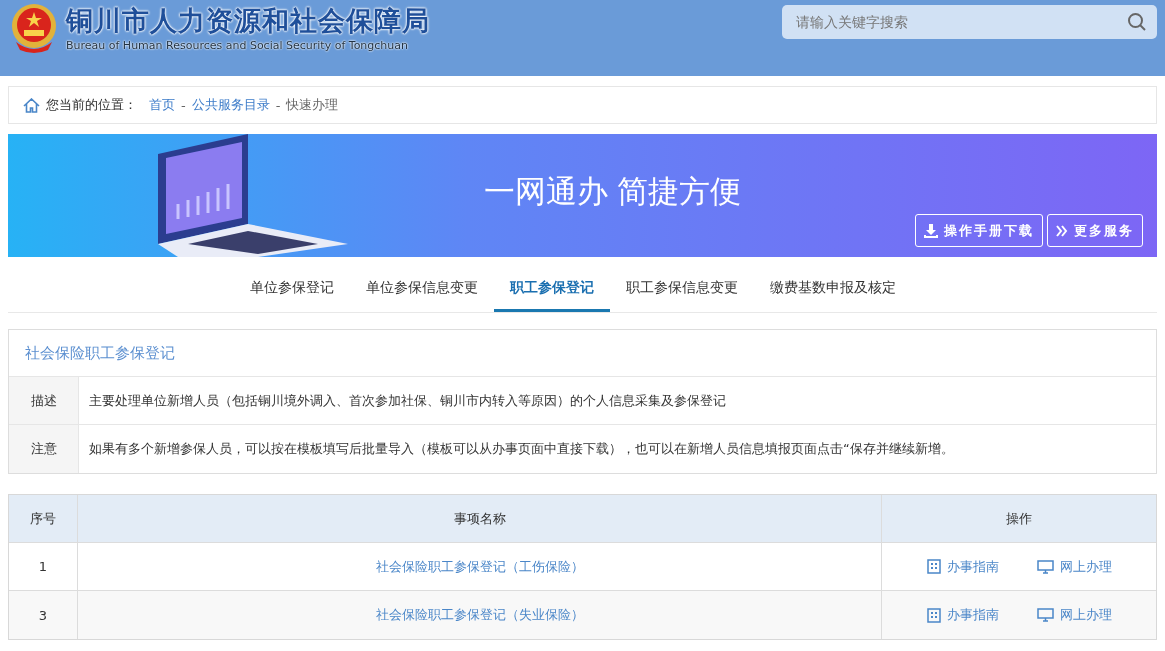 The image size is (1165, 651). What do you see at coordinates (44, 400) in the screenshot?
I see `info-label: 描述` at bounding box center [44, 400].